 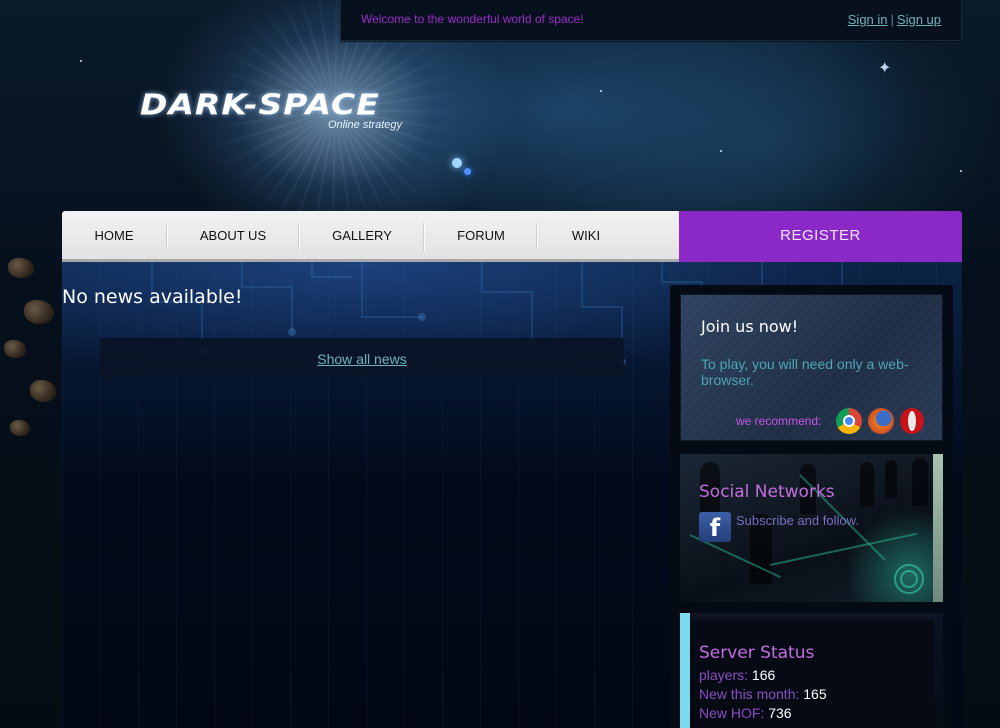 I want to click on join-title: Join us now!, so click(x=750, y=326).